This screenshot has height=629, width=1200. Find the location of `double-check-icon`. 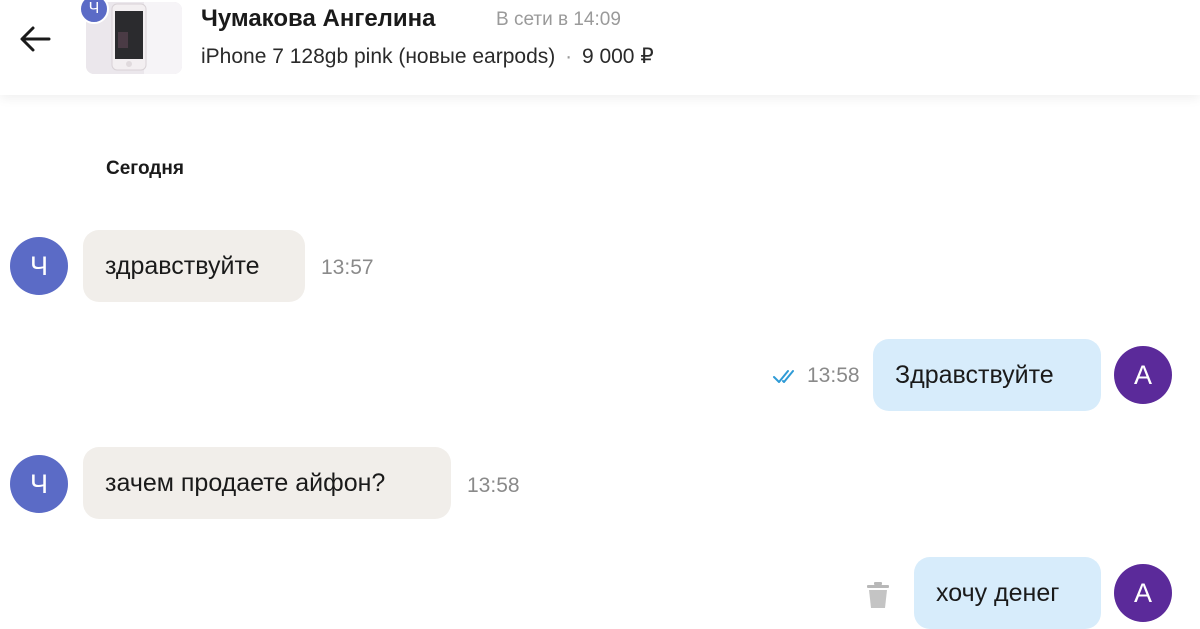

double-check-icon is located at coordinates (783, 376).